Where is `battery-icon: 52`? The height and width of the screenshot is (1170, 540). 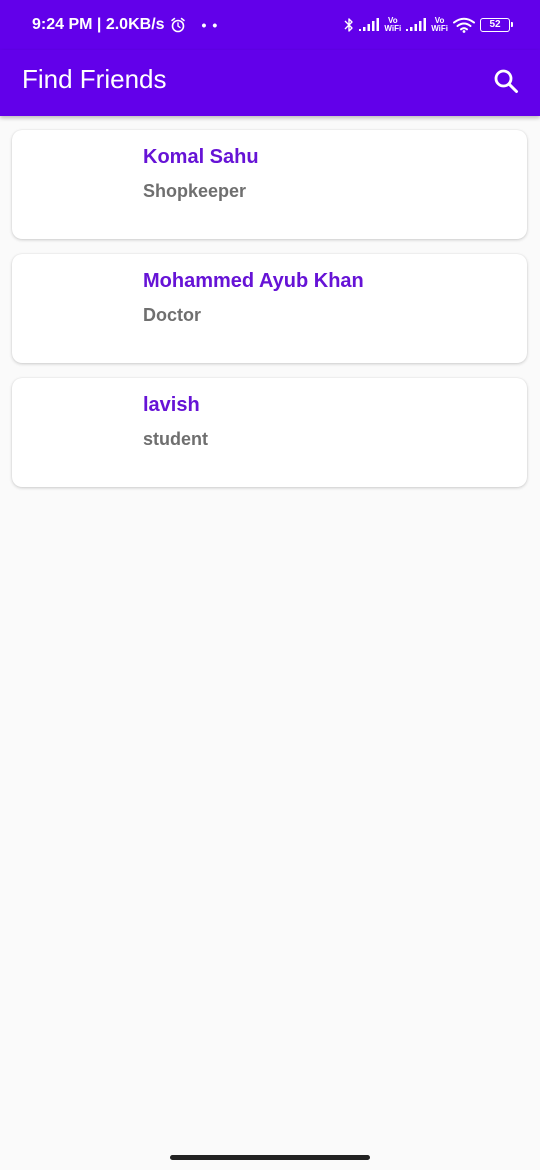 battery-icon: 52 is located at coordinates (496, 25).